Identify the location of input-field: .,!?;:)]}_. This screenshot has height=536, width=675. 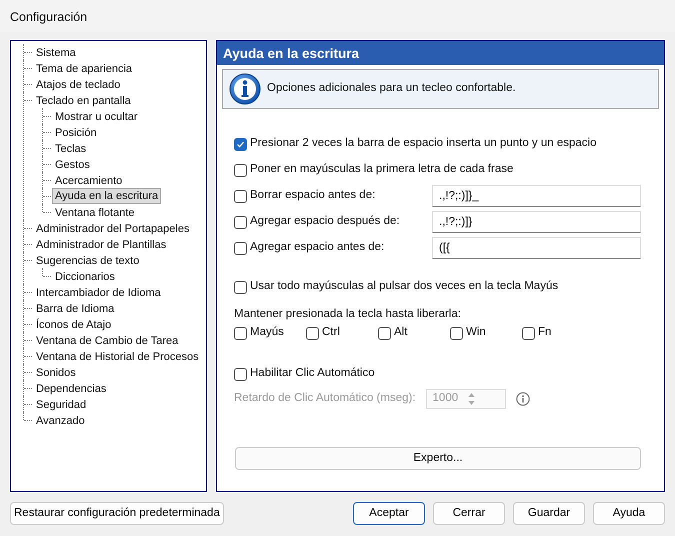
(536, 196).